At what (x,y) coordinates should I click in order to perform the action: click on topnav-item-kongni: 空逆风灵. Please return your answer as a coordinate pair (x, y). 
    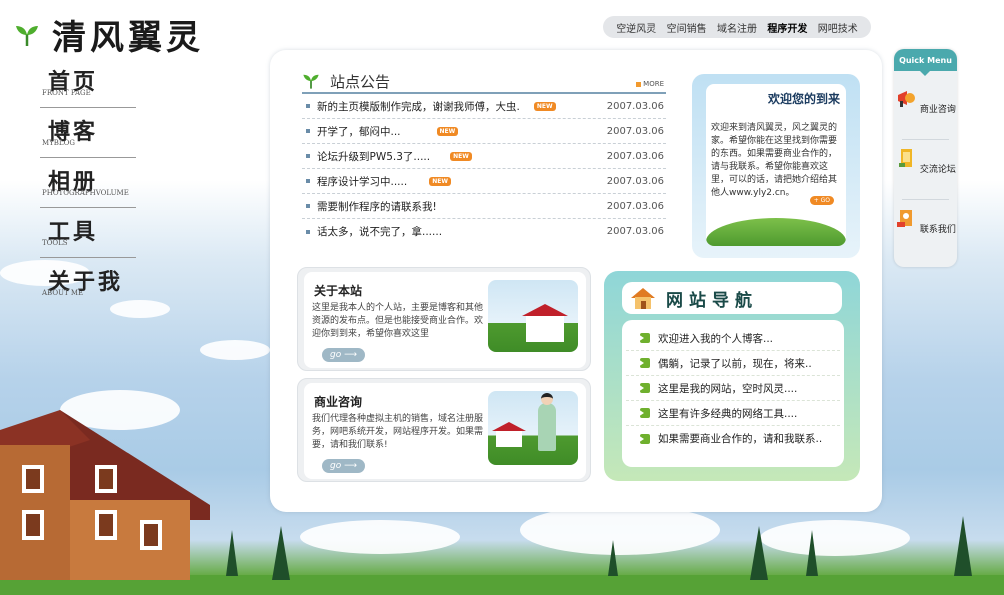
    Looking at the image, I should click on (636, 27).